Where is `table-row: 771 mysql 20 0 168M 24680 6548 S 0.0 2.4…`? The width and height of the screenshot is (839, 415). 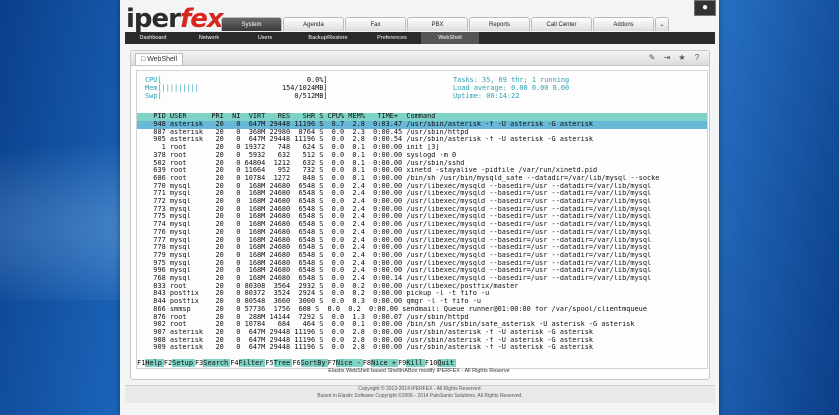 table-row: 771 mysql 20 0 168M 24680 6548 S 0.0 2.4… is located at coordinates (425, 194).